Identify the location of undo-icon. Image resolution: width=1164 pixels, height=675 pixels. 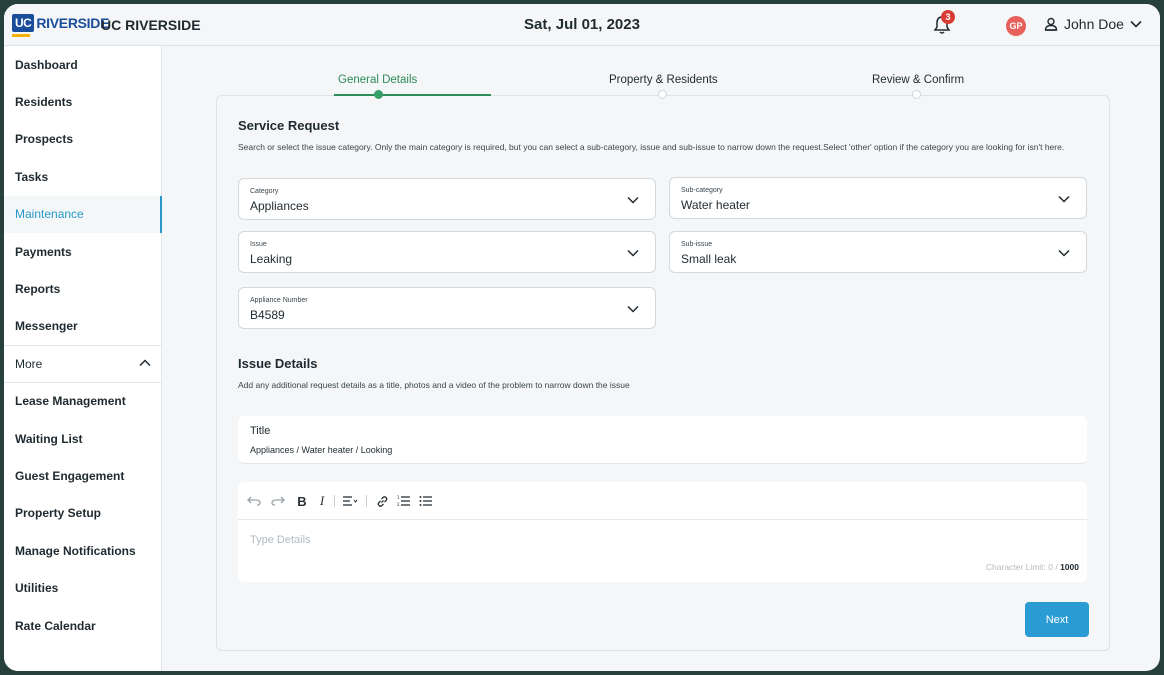
(254, 501).